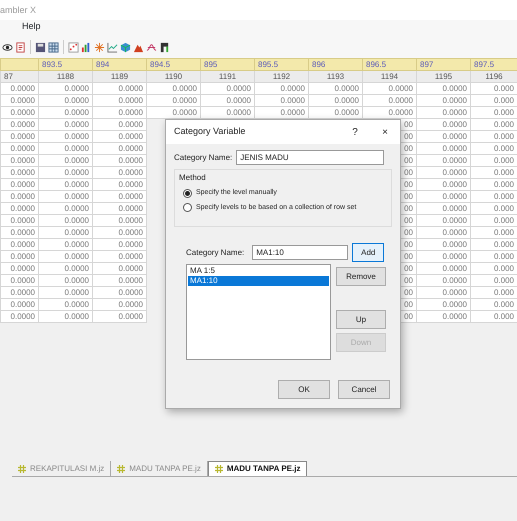 Image resolution: width=517 pixels, height=521 pixels. What do you see at coordinates (361, 319) in the screenshot?
I see `button: Up` at bounding box center [361, 319].